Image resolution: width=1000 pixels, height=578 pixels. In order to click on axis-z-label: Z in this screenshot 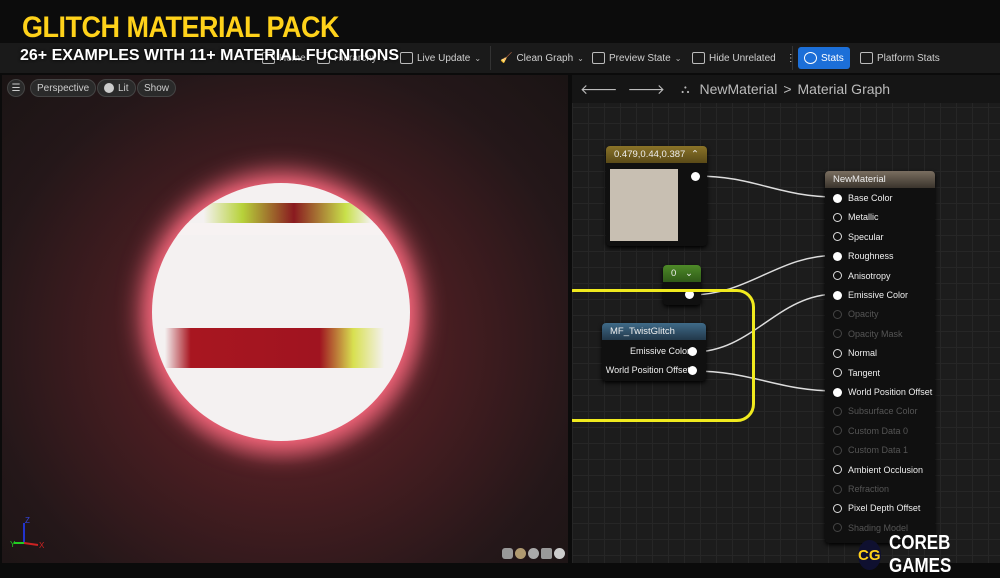, I will do `click(27, 520)`.